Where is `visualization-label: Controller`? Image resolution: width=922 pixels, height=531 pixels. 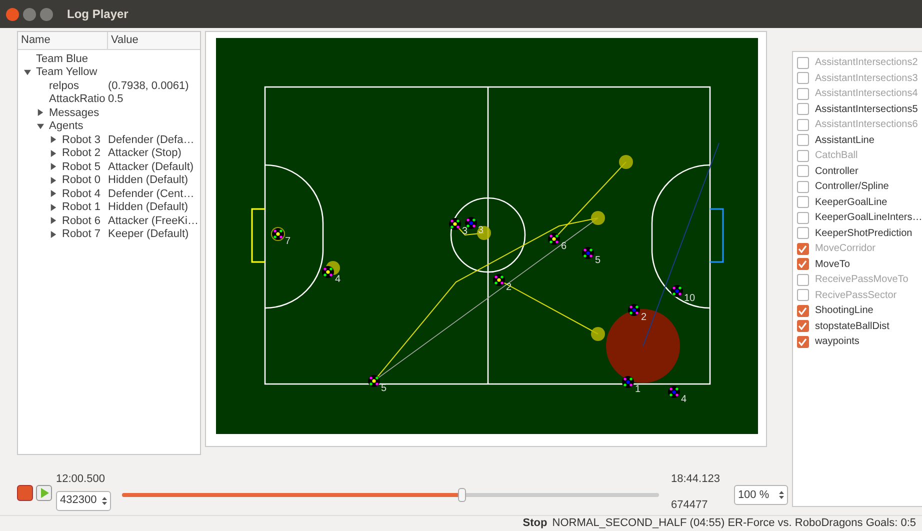
visualization-label: Controller is located at coordinates (836, 171).